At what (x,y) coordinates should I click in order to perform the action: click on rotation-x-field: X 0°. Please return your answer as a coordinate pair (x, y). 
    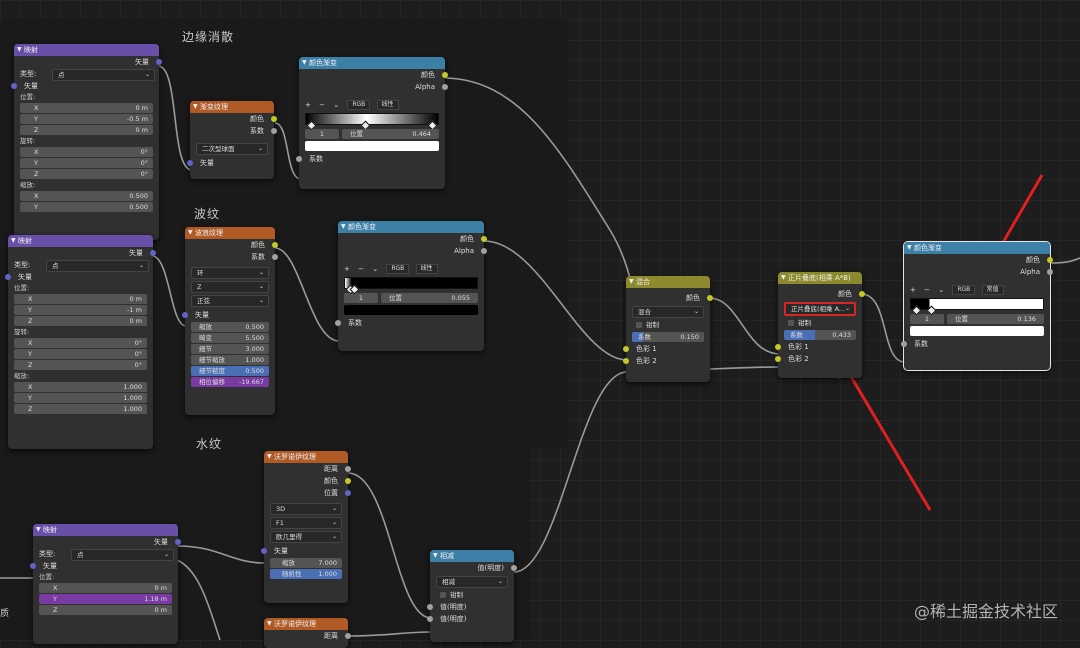
    Looking at the image, I should click on (86, 152).